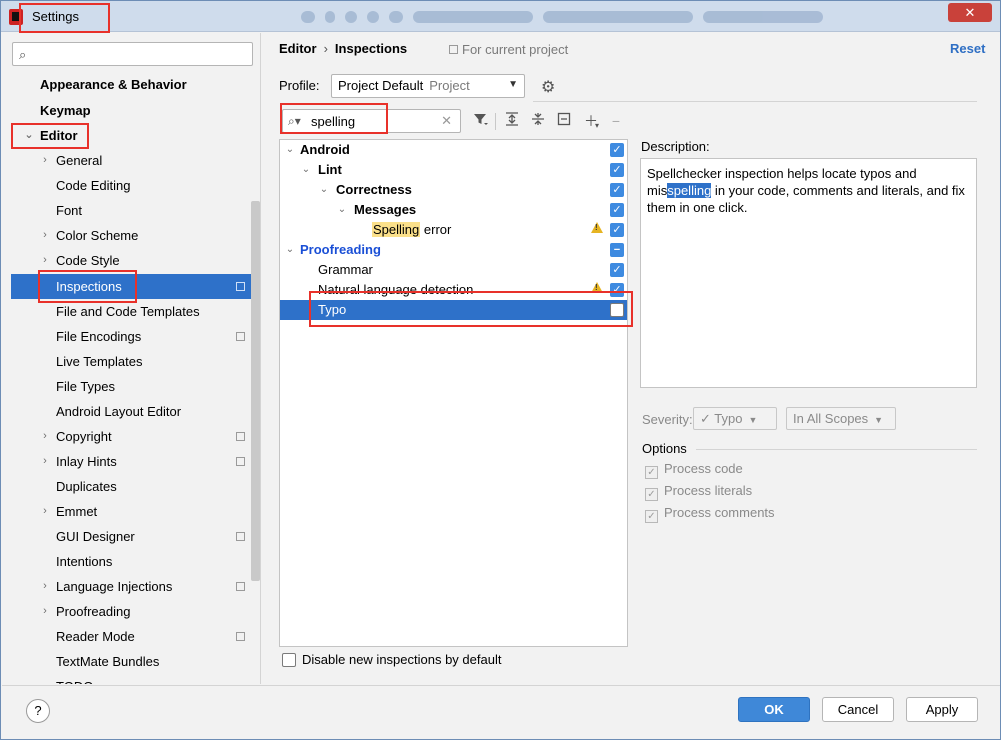 This screenshot has width=1001, height=740. I want to click on sidebar-item-label: Appearance & Behavior, so click(113, 84).